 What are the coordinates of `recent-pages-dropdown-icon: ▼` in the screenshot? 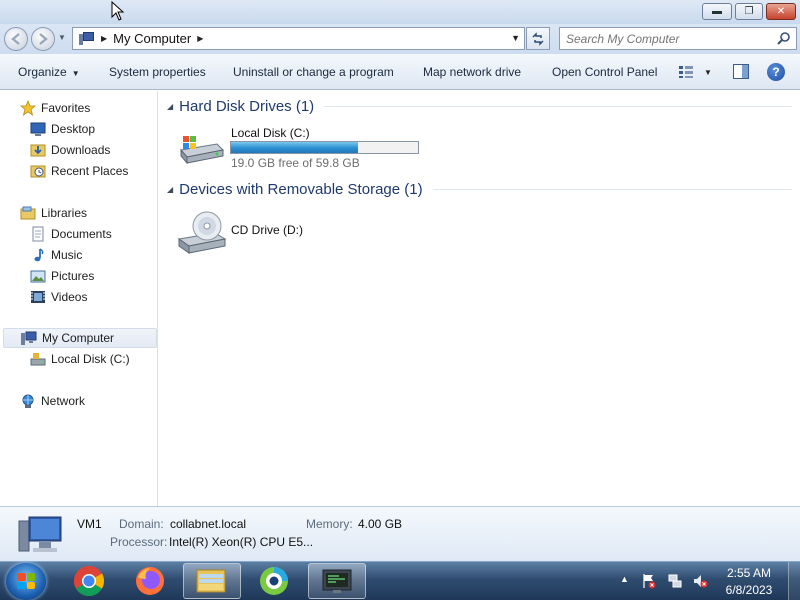 It's located at (62, 37).